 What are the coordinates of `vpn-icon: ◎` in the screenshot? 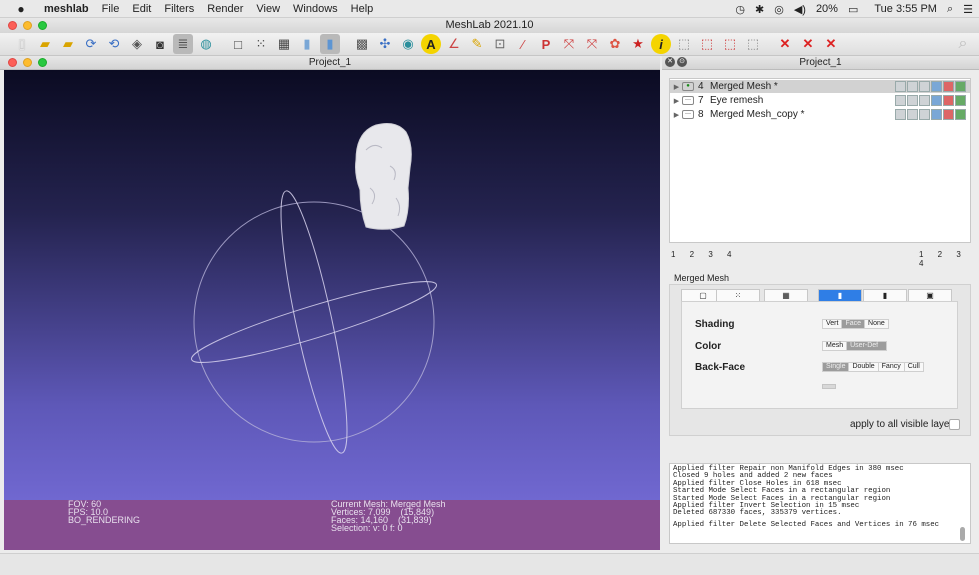 It's located at (779, 9).